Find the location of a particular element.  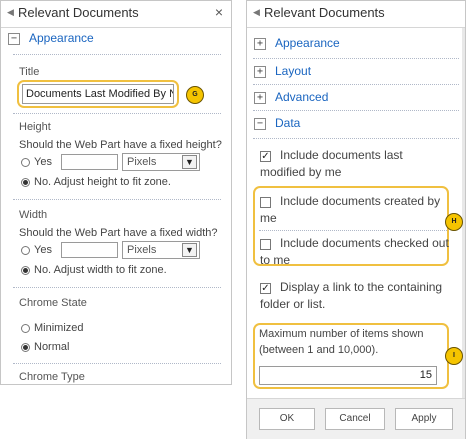

title-label: Title is located at coordinates (29, 72).